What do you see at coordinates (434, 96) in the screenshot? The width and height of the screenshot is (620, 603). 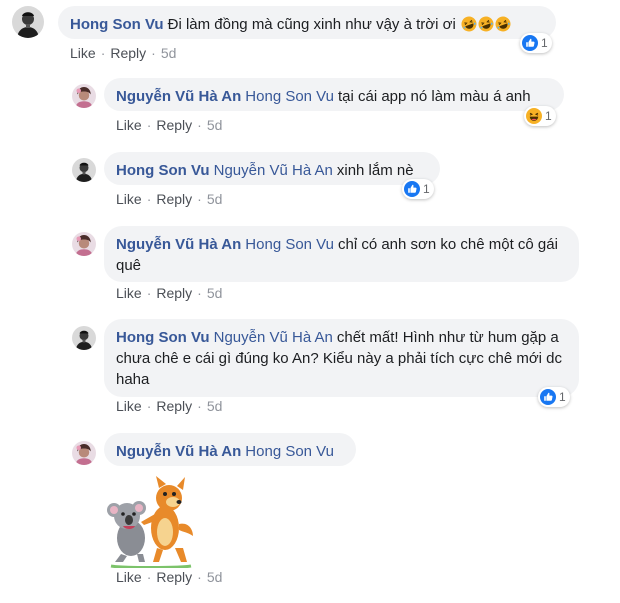 I see `comment-text: tại cái app nó làm màu á anh` at bounding box center [434, 96].